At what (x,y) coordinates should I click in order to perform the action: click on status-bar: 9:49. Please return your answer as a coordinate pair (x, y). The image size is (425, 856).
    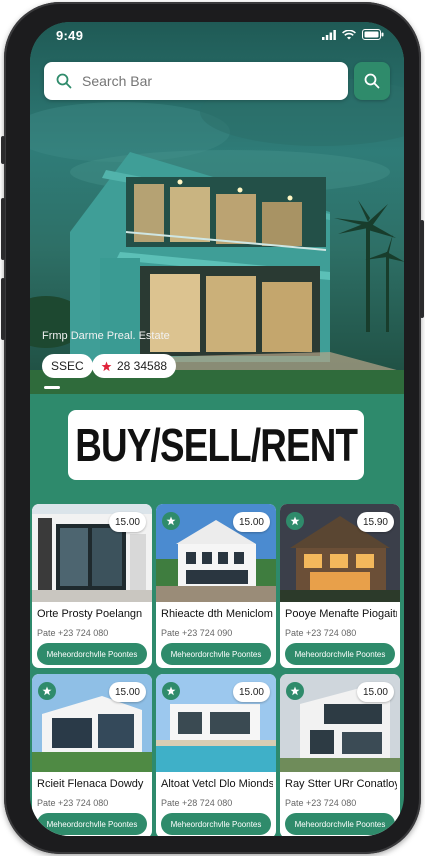
    Looking at the image, I should click on (217, 38).